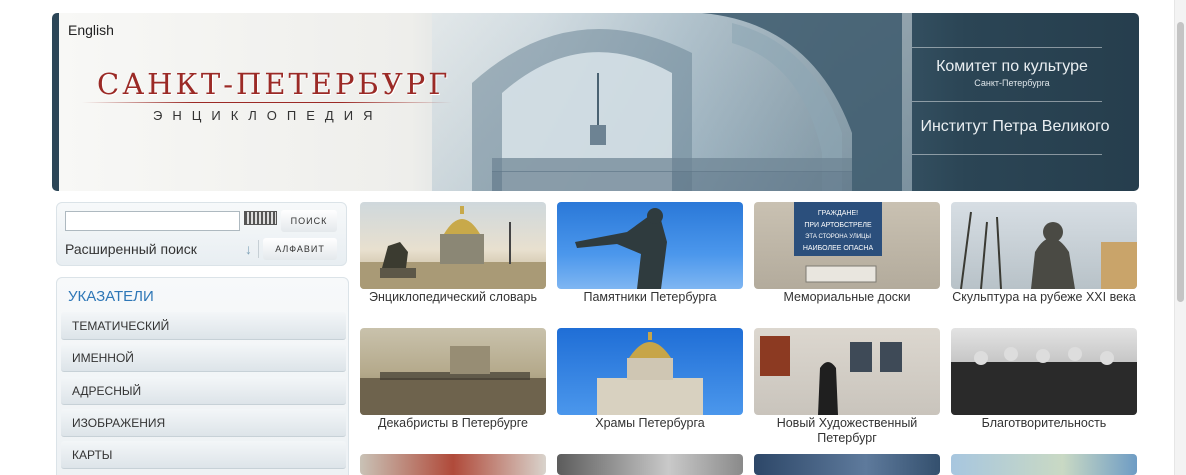 The height and width of the screenshot is (475, 1186). Describe the element at coordinates (203, 326) in the screenshot. I see `index-item-thematic: ТЕМАТИЧЕСКИЙ` at that location.